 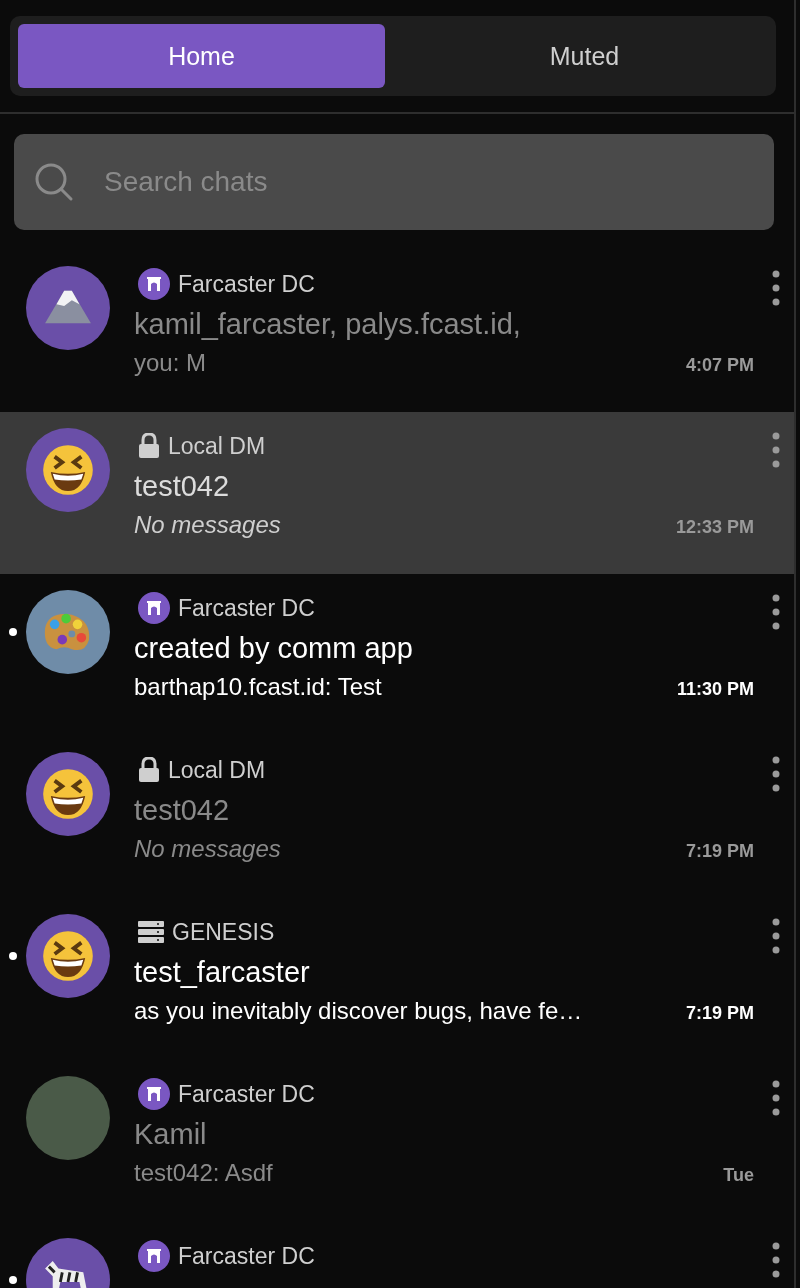 I want to click on chat-row: Farcaster DC created by comm app barthap10.fcast.id: Test 11:30 PM, so click(x=397, y=655).